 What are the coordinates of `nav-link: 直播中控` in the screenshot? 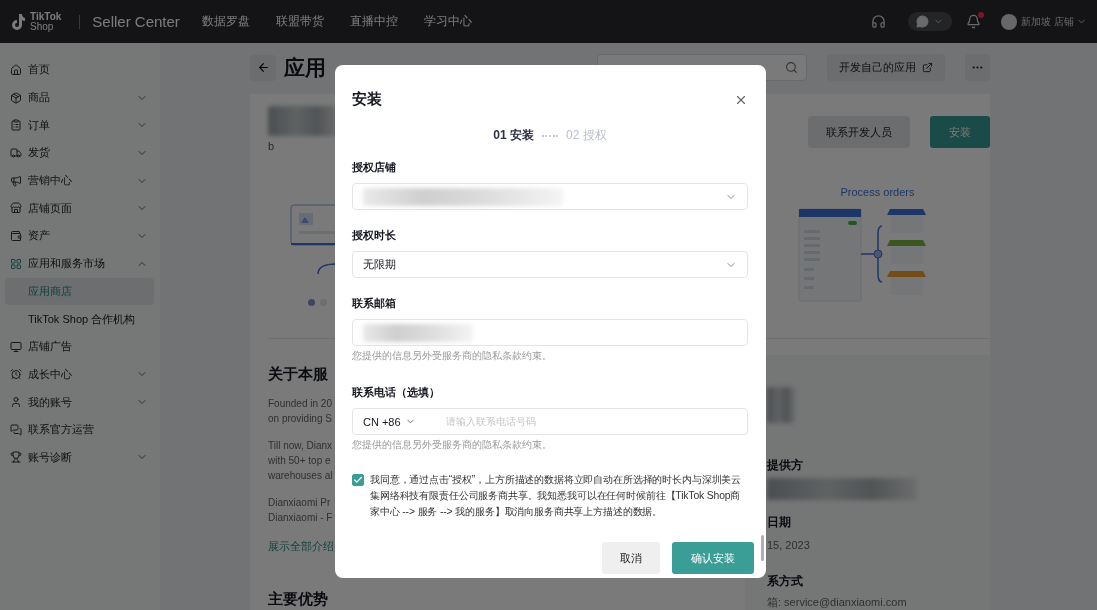 It's located at (373, 21).